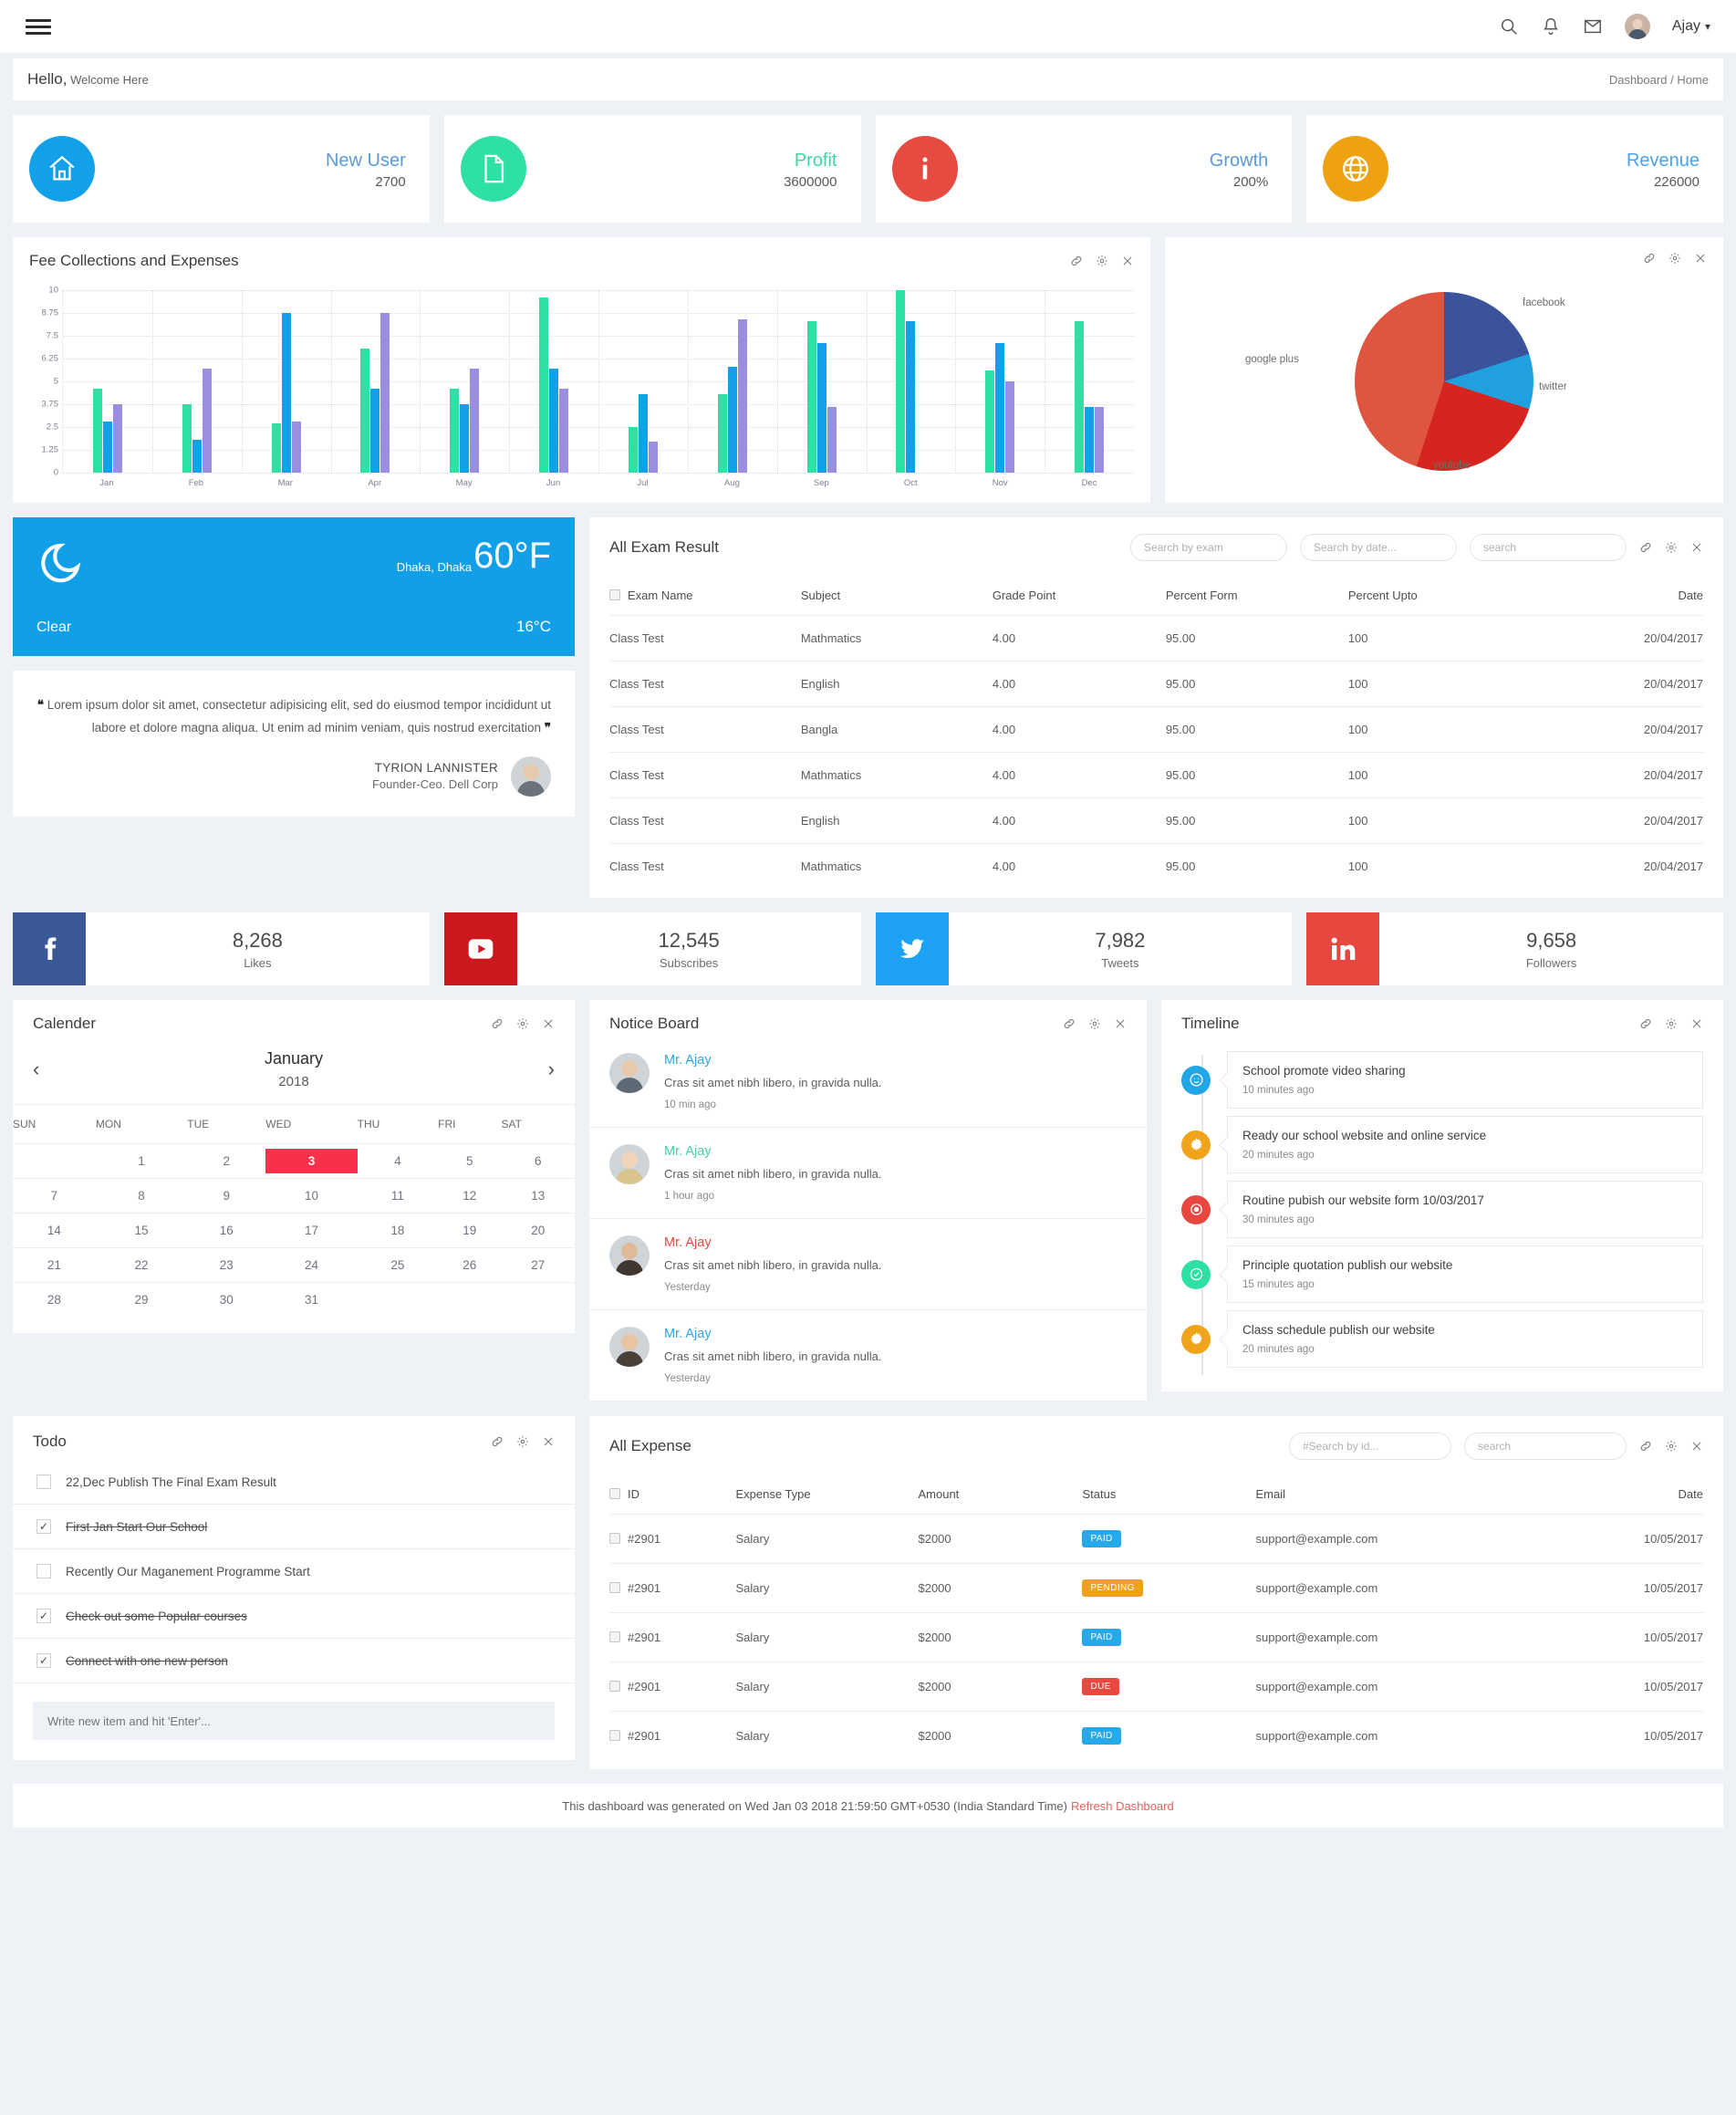  What do you see at coordinates (1548, 548) in the screenshot?
I see `search-input` at bounding box center [1548, 548].